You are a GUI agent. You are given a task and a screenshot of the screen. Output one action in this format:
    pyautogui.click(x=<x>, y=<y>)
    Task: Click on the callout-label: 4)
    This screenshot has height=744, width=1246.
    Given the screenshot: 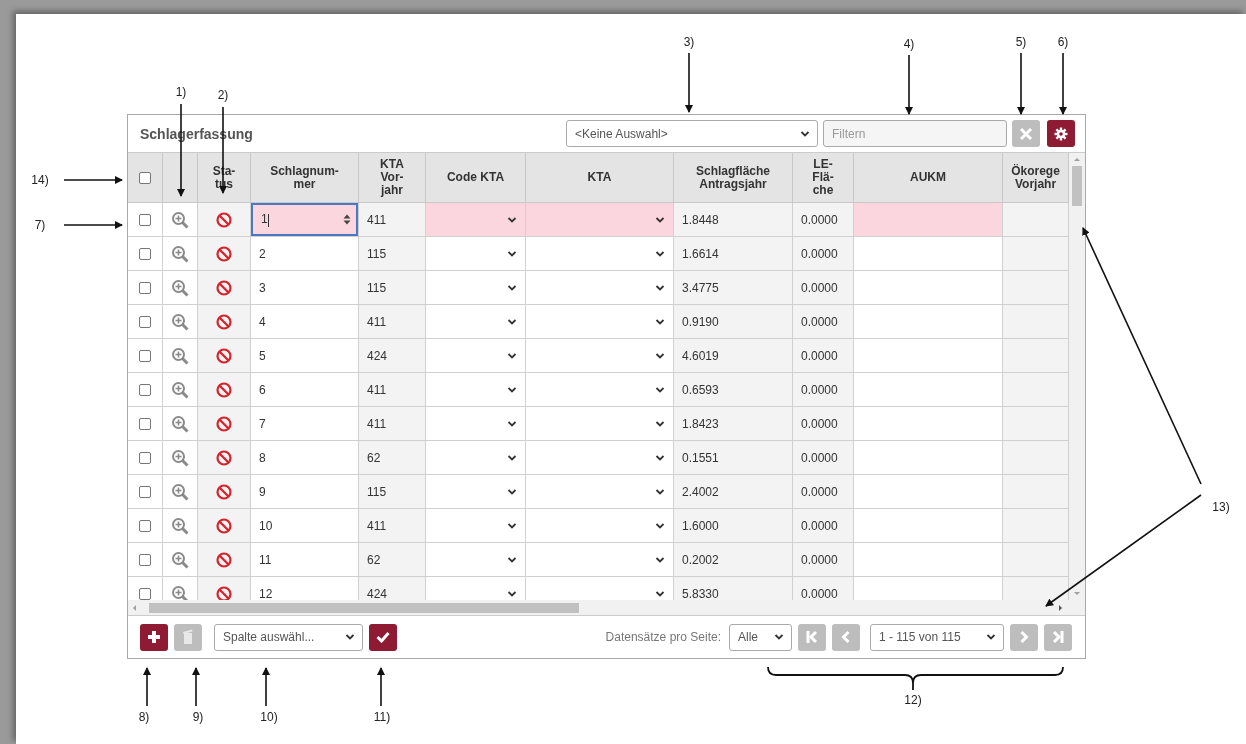 What is the action you would take?
    pyautogui.click(x=909, y=44)
    